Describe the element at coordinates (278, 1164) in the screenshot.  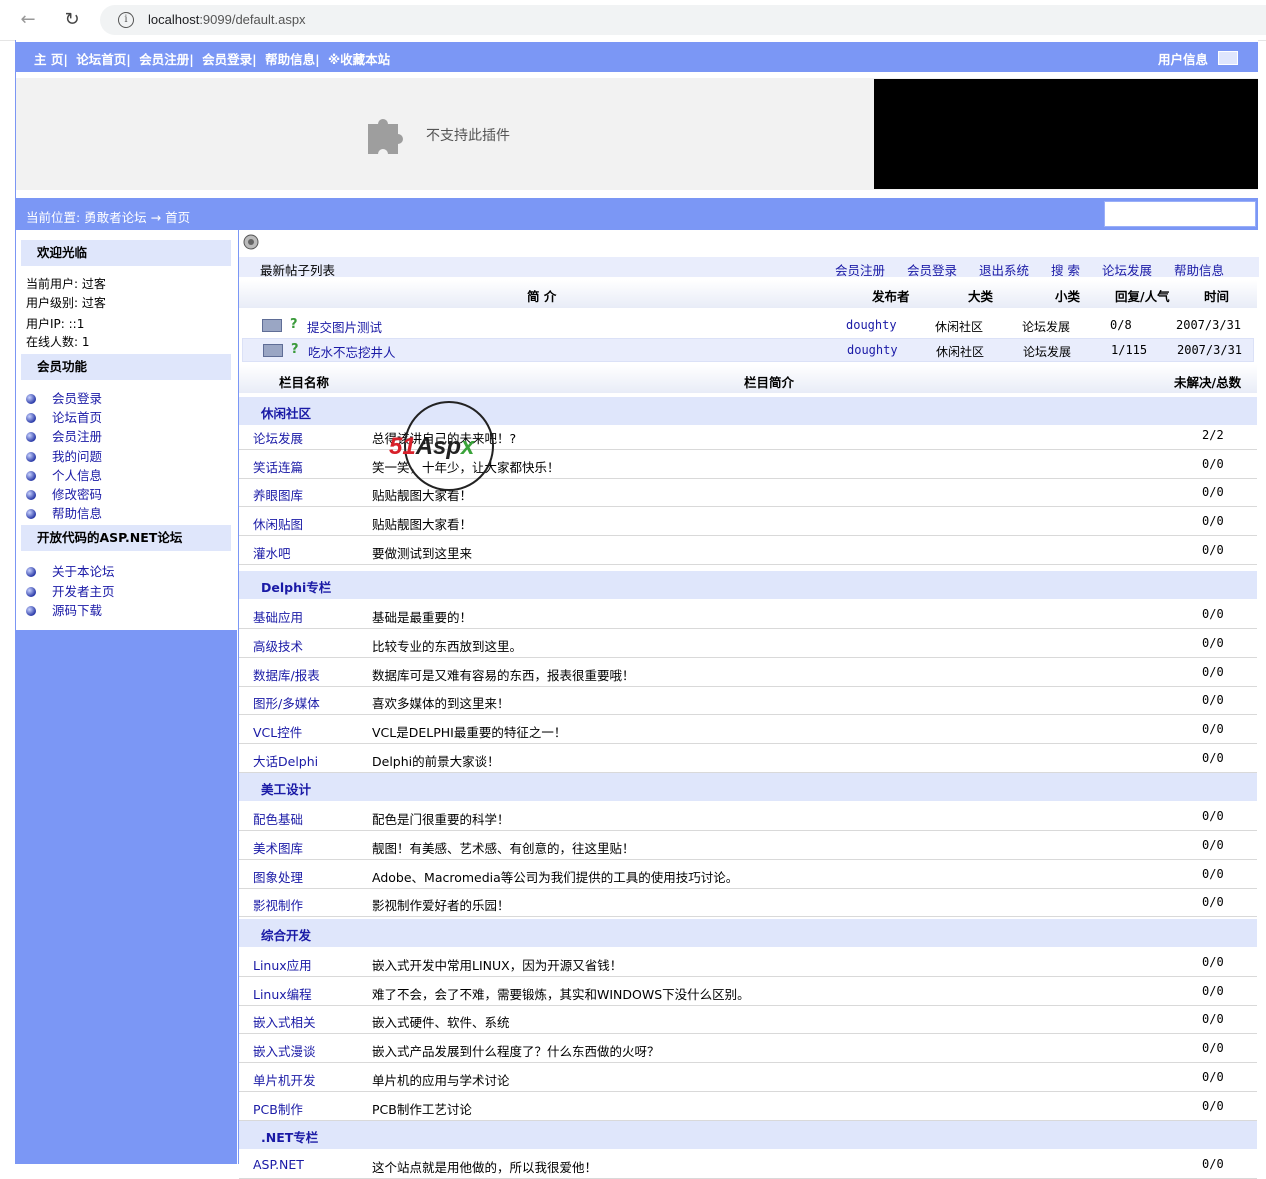
I see `forum-name: ASP.NET` at that location.